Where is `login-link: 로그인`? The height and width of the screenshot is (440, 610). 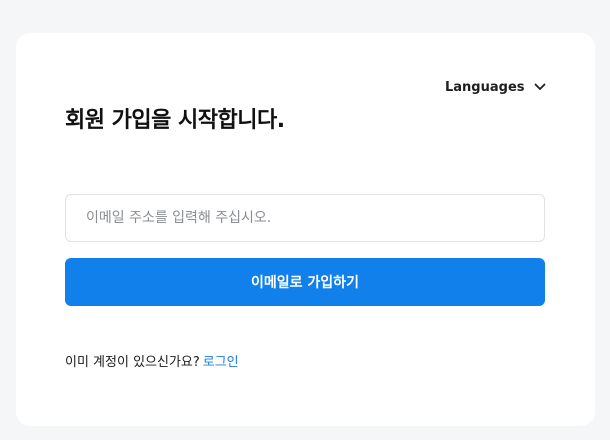
login-link: 로그인 is located at coordinates (221, 362).